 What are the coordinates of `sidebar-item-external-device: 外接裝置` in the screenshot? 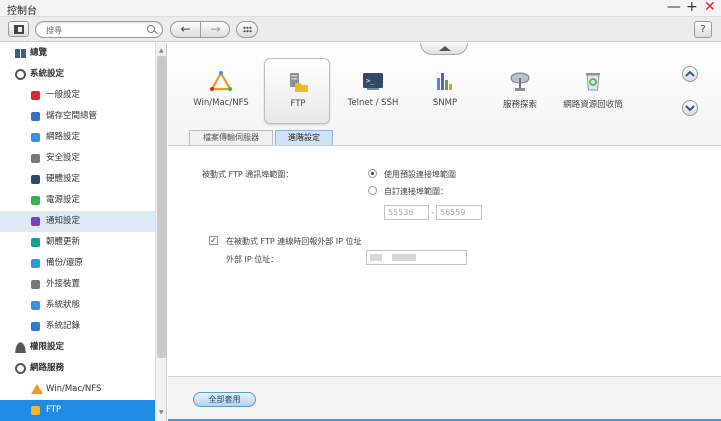 It's located at (77, 284).